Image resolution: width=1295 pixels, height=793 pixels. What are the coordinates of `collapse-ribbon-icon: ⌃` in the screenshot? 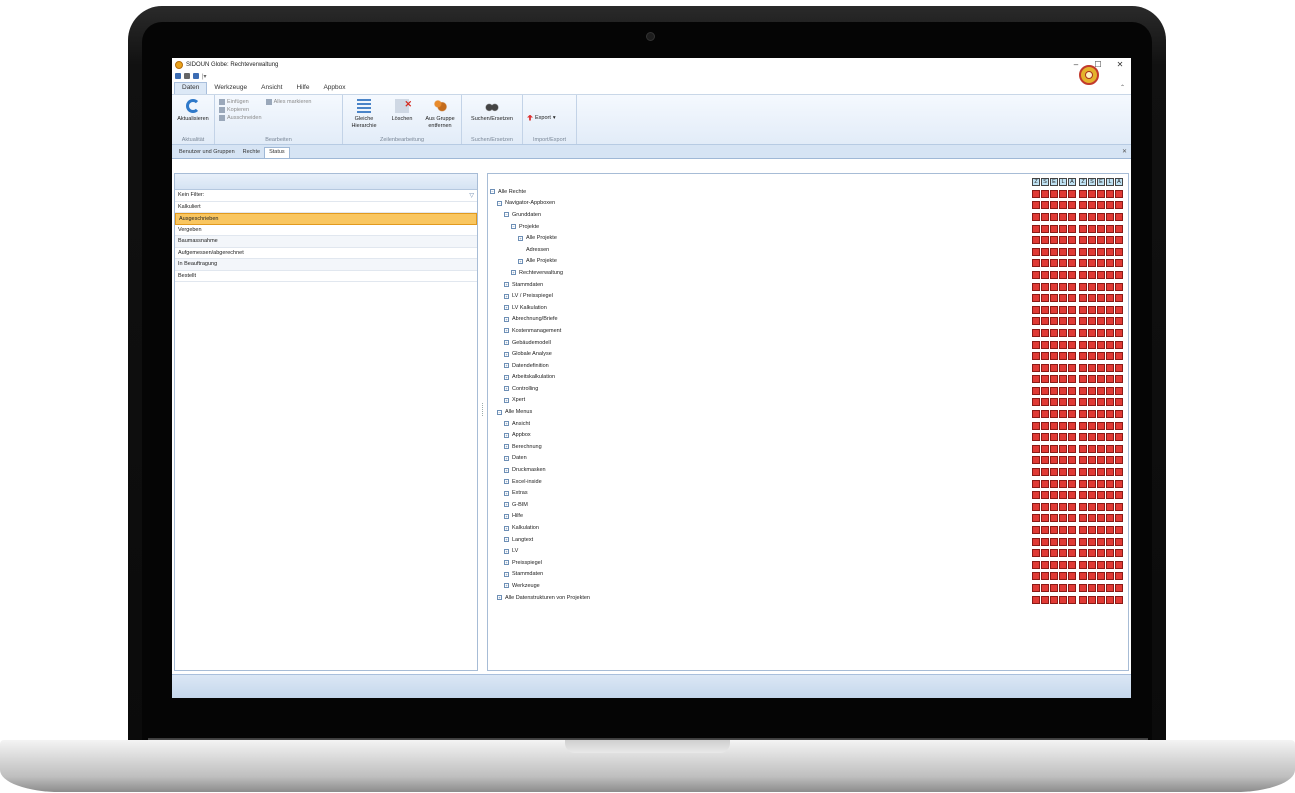 It's located at (1122, 87).